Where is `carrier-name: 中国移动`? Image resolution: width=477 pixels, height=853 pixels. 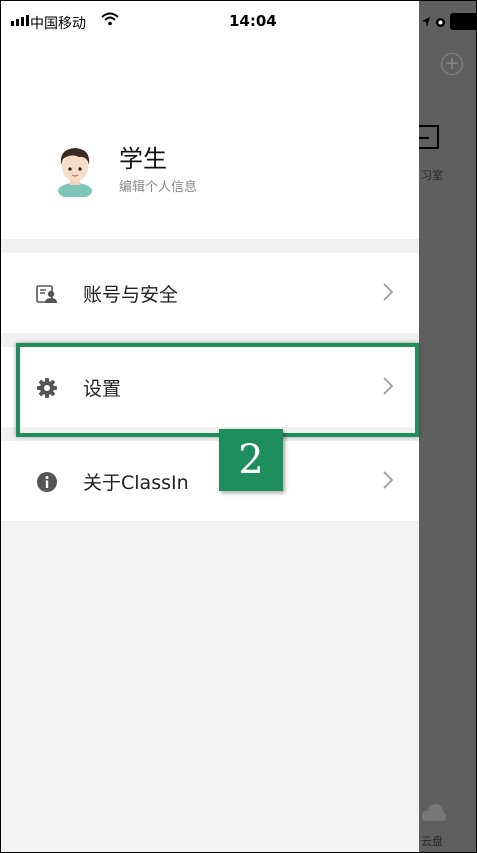
carrier-name: 中国移动 is located at coordinates (58, 24).